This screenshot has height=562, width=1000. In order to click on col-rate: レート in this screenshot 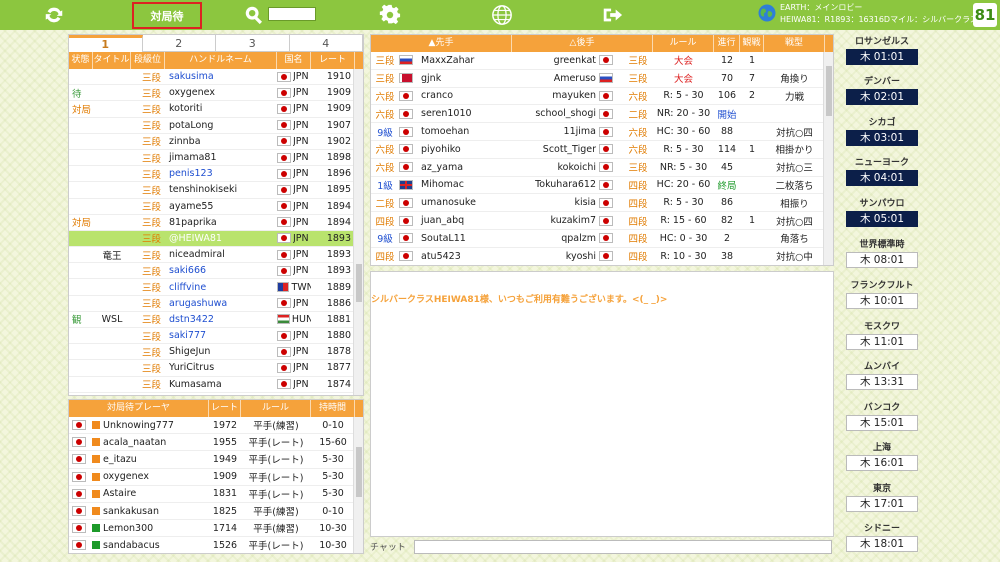, I will do `click(333, 60)`.